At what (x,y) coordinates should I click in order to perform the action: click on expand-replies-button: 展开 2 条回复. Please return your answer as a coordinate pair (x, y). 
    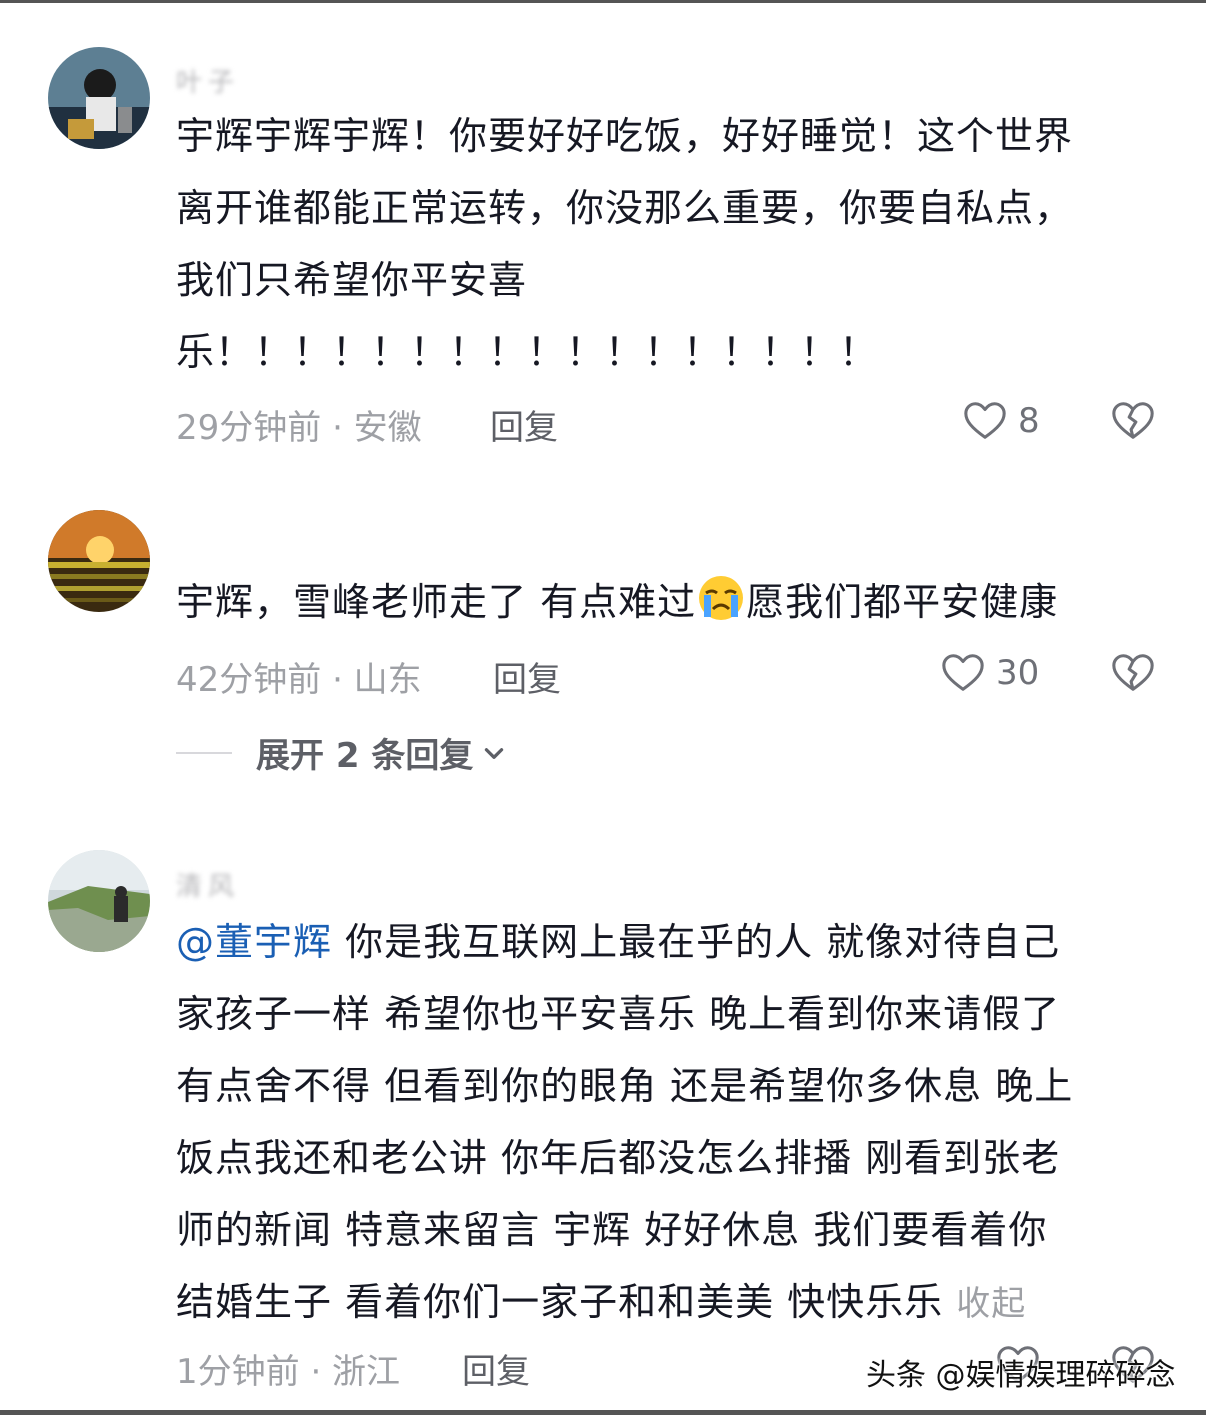
    Looking at the image, I should click on (341, 752).